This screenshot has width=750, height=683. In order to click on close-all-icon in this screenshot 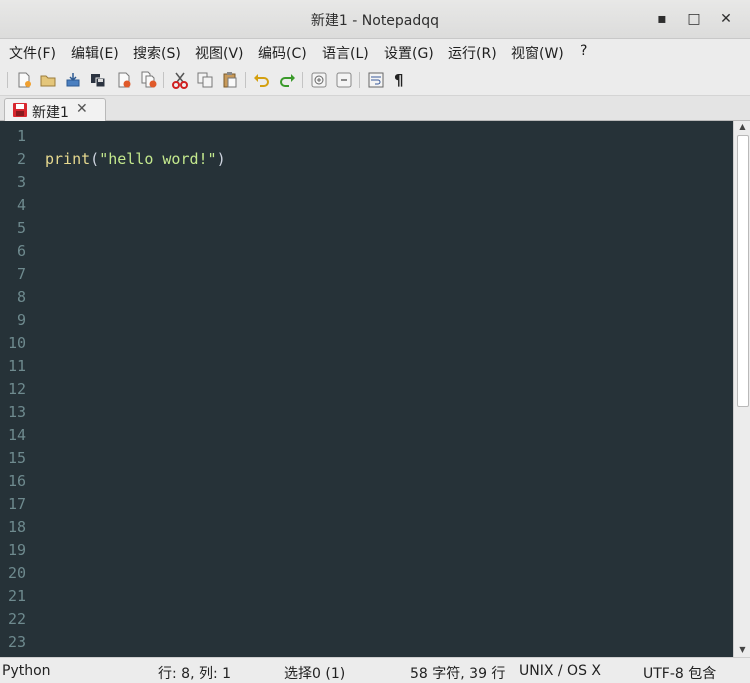, I will do `click(149, 79)`.